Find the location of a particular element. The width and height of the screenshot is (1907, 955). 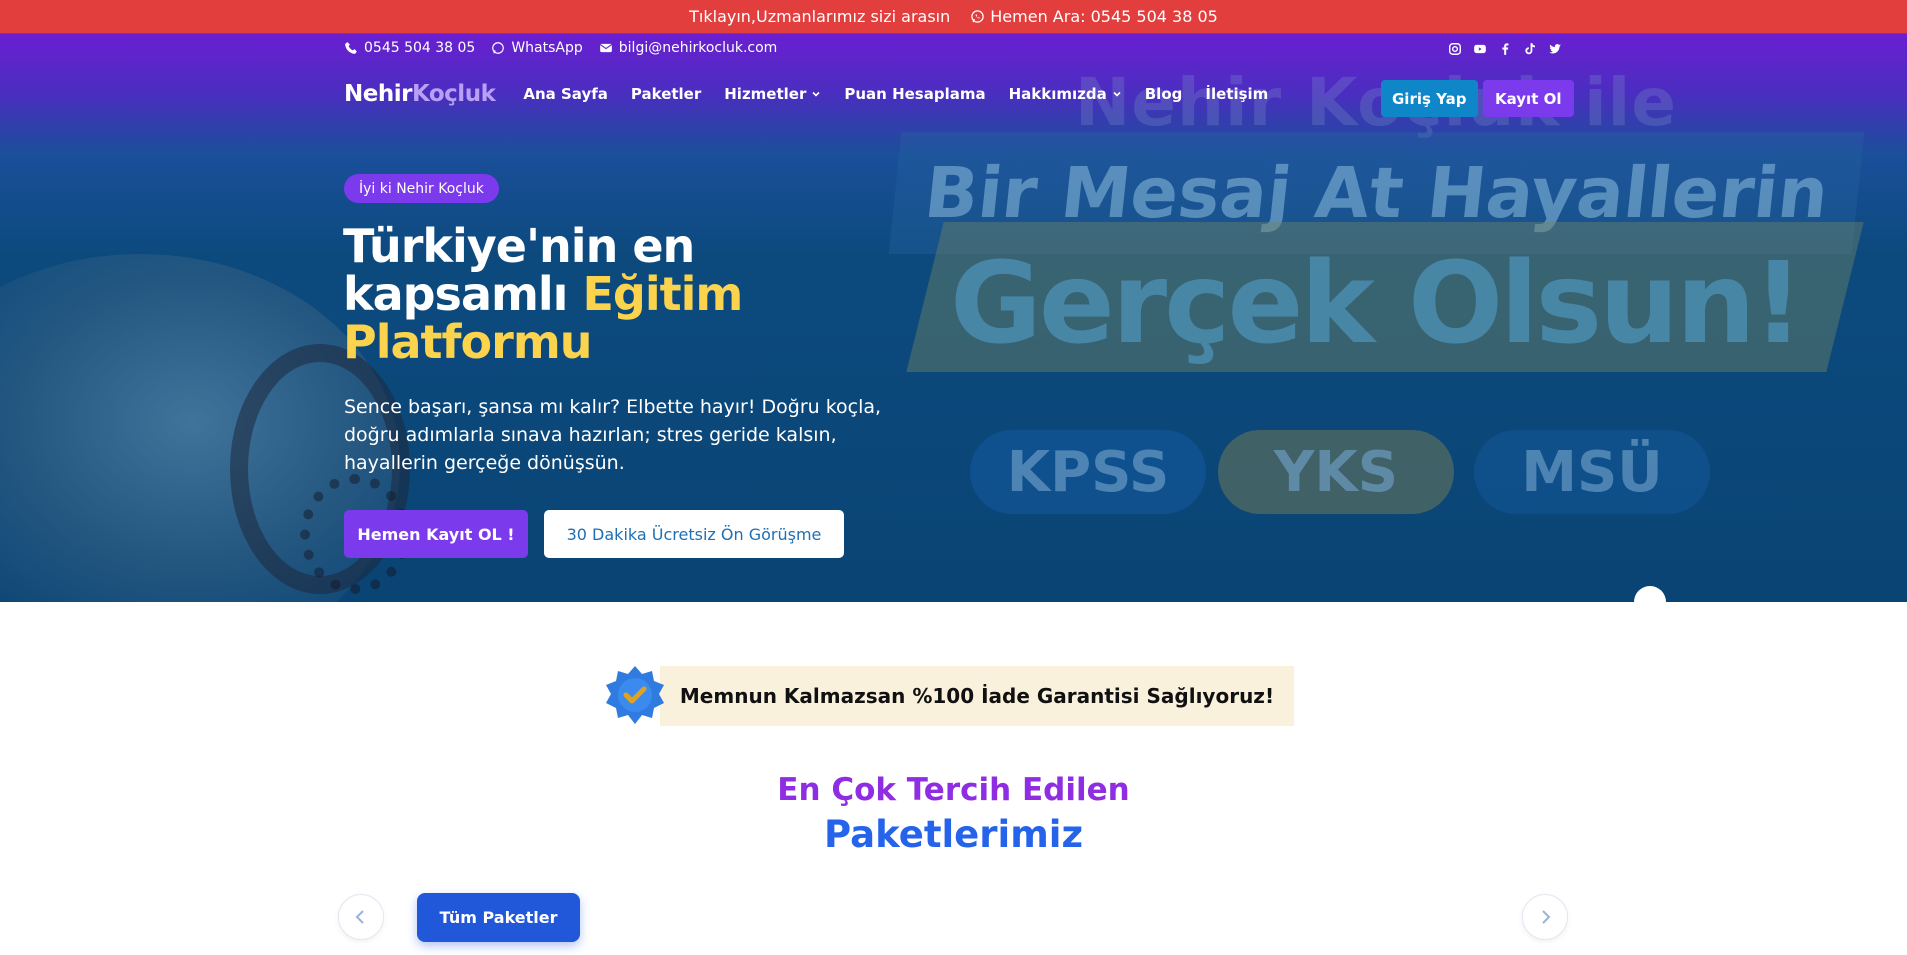

nav-item-score-calc: Puan Hesaplama is located at coordinates (914, 94).